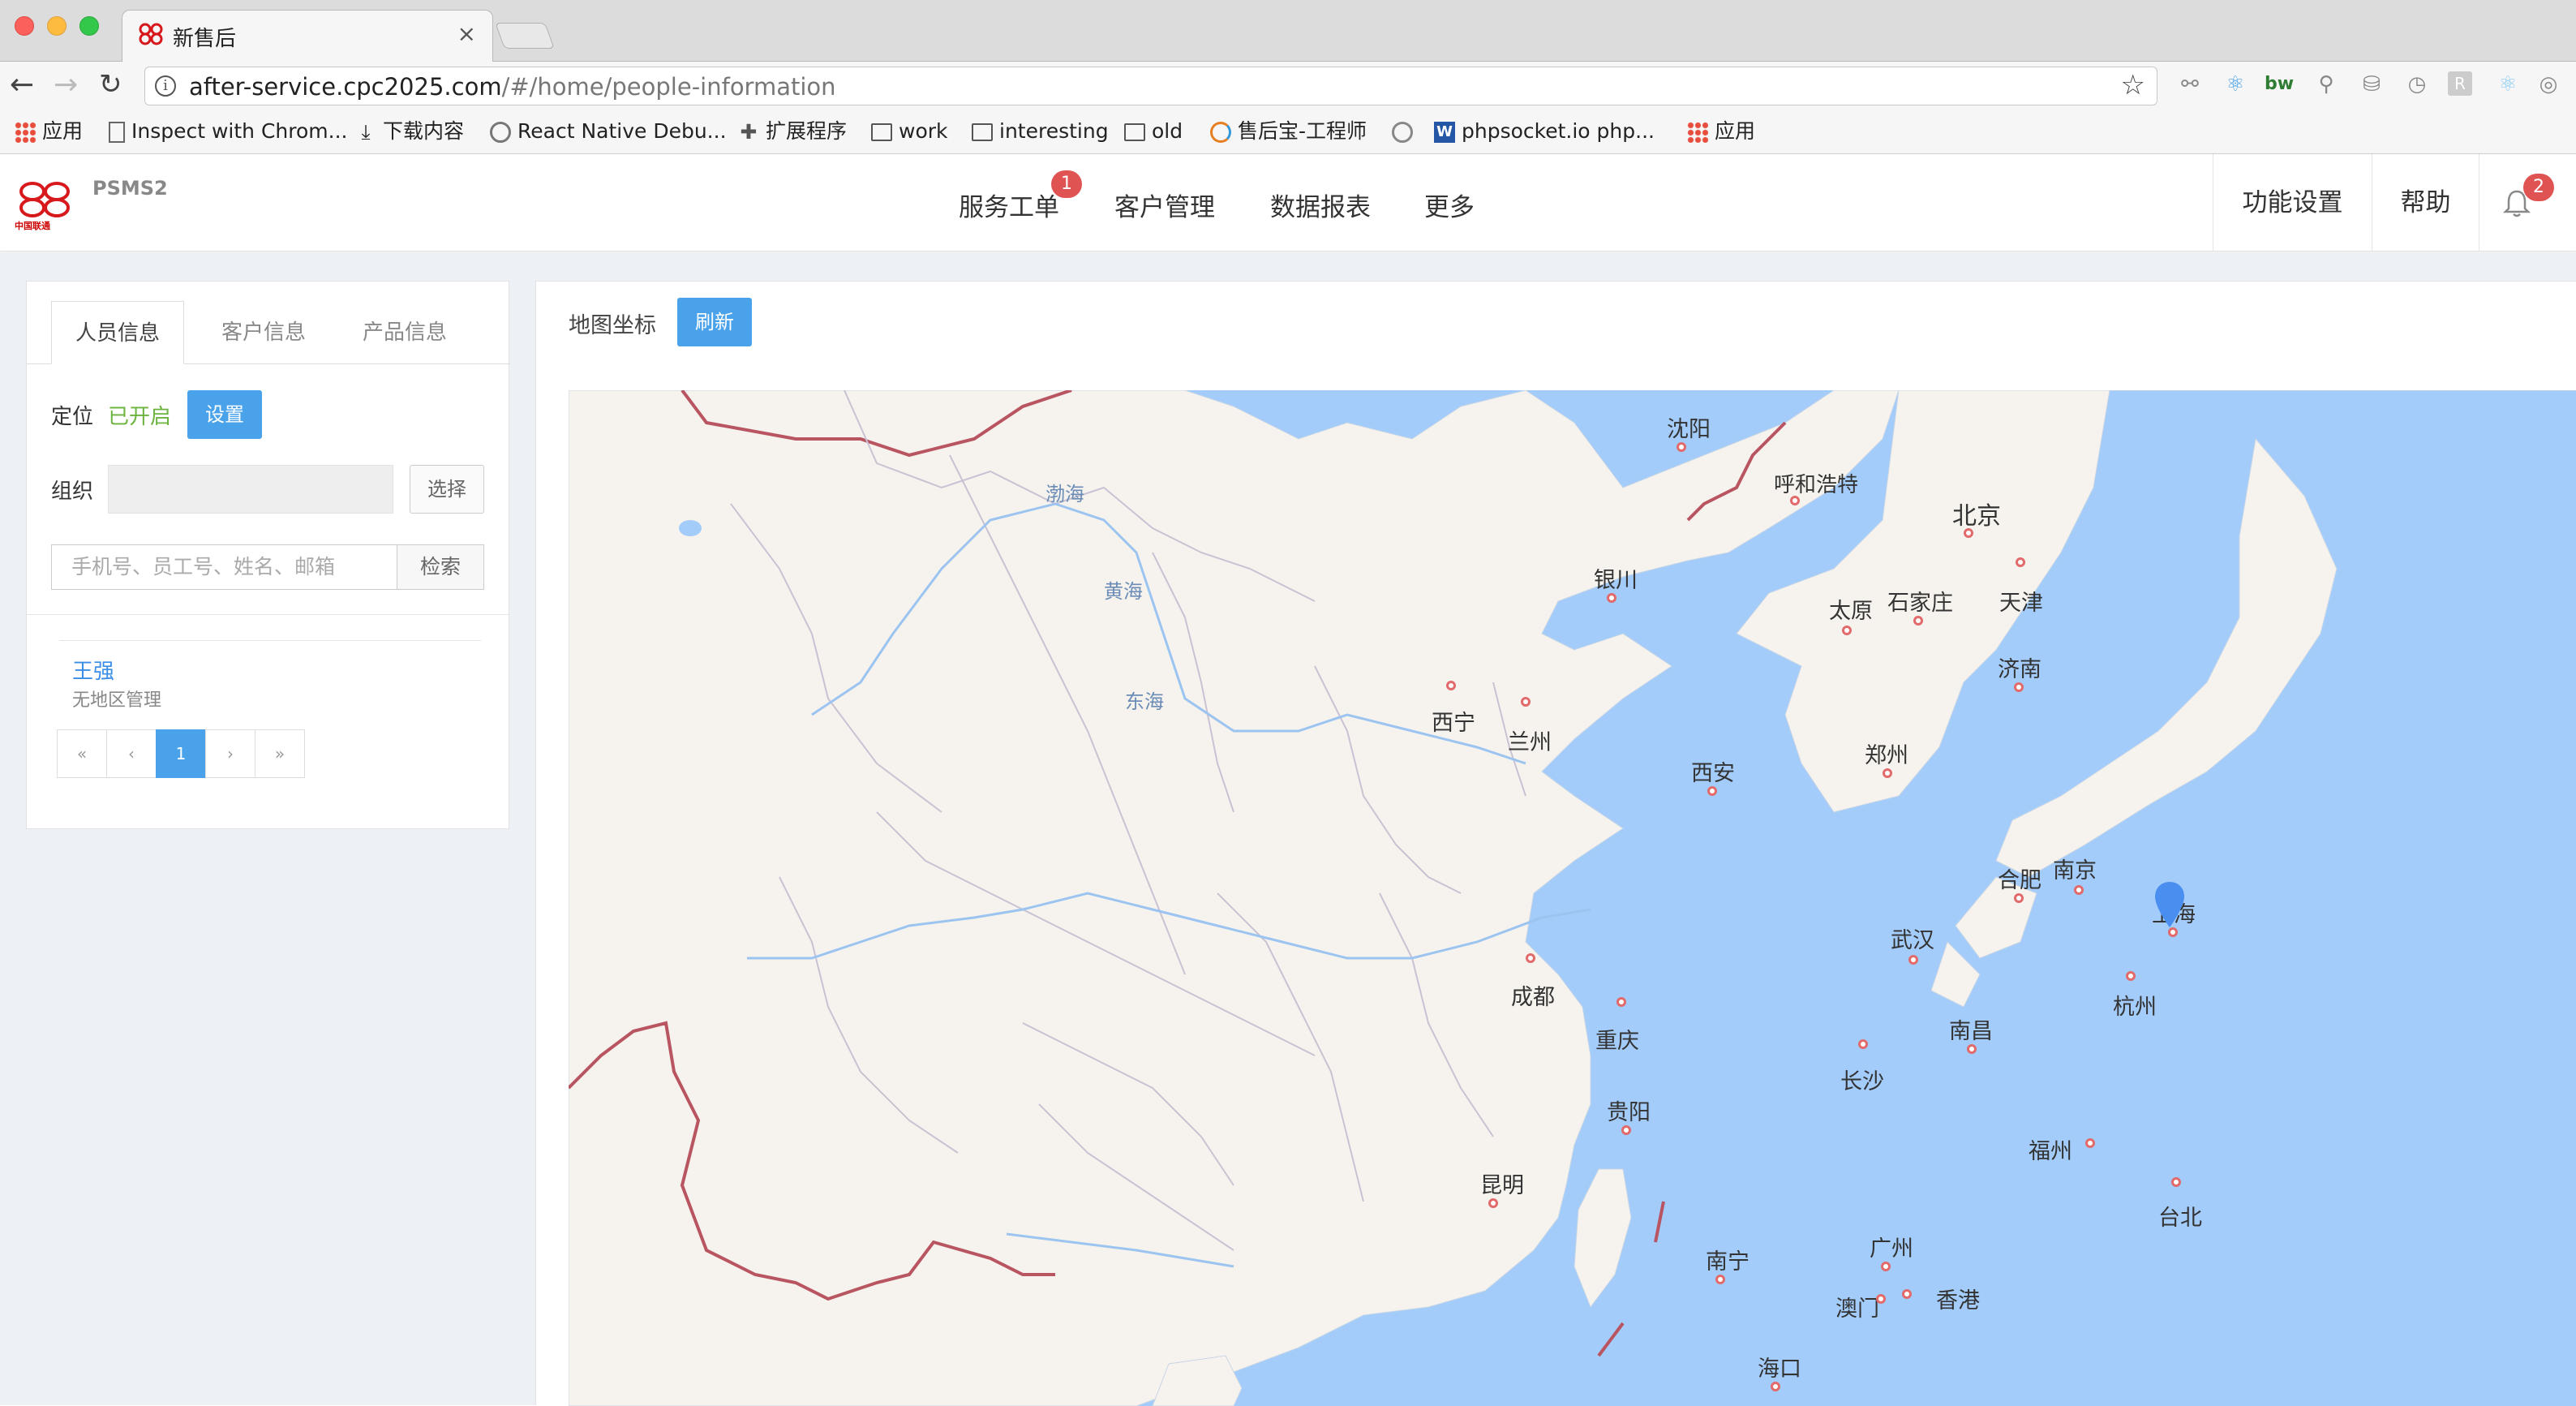 Image resolution: width=2576 pixels, height=1406 pixels. What do you see at coordinates (690, 528) in the screenshot?
I see `lake` at bounding box center [690, 528].